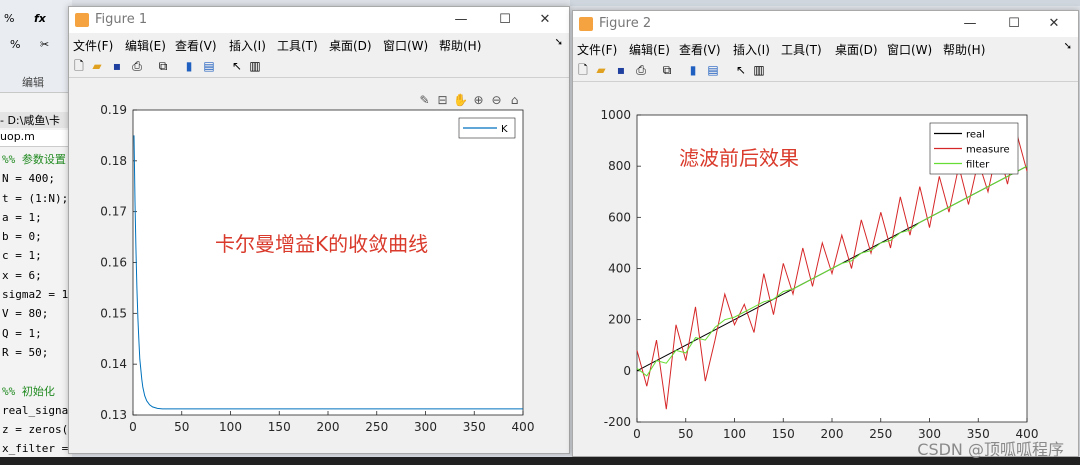  What do you see at coordinates (36, 120) in the screenshot?
I see `editor-path: - D:\咸鱼\卡` at bounding box center [36, 120].